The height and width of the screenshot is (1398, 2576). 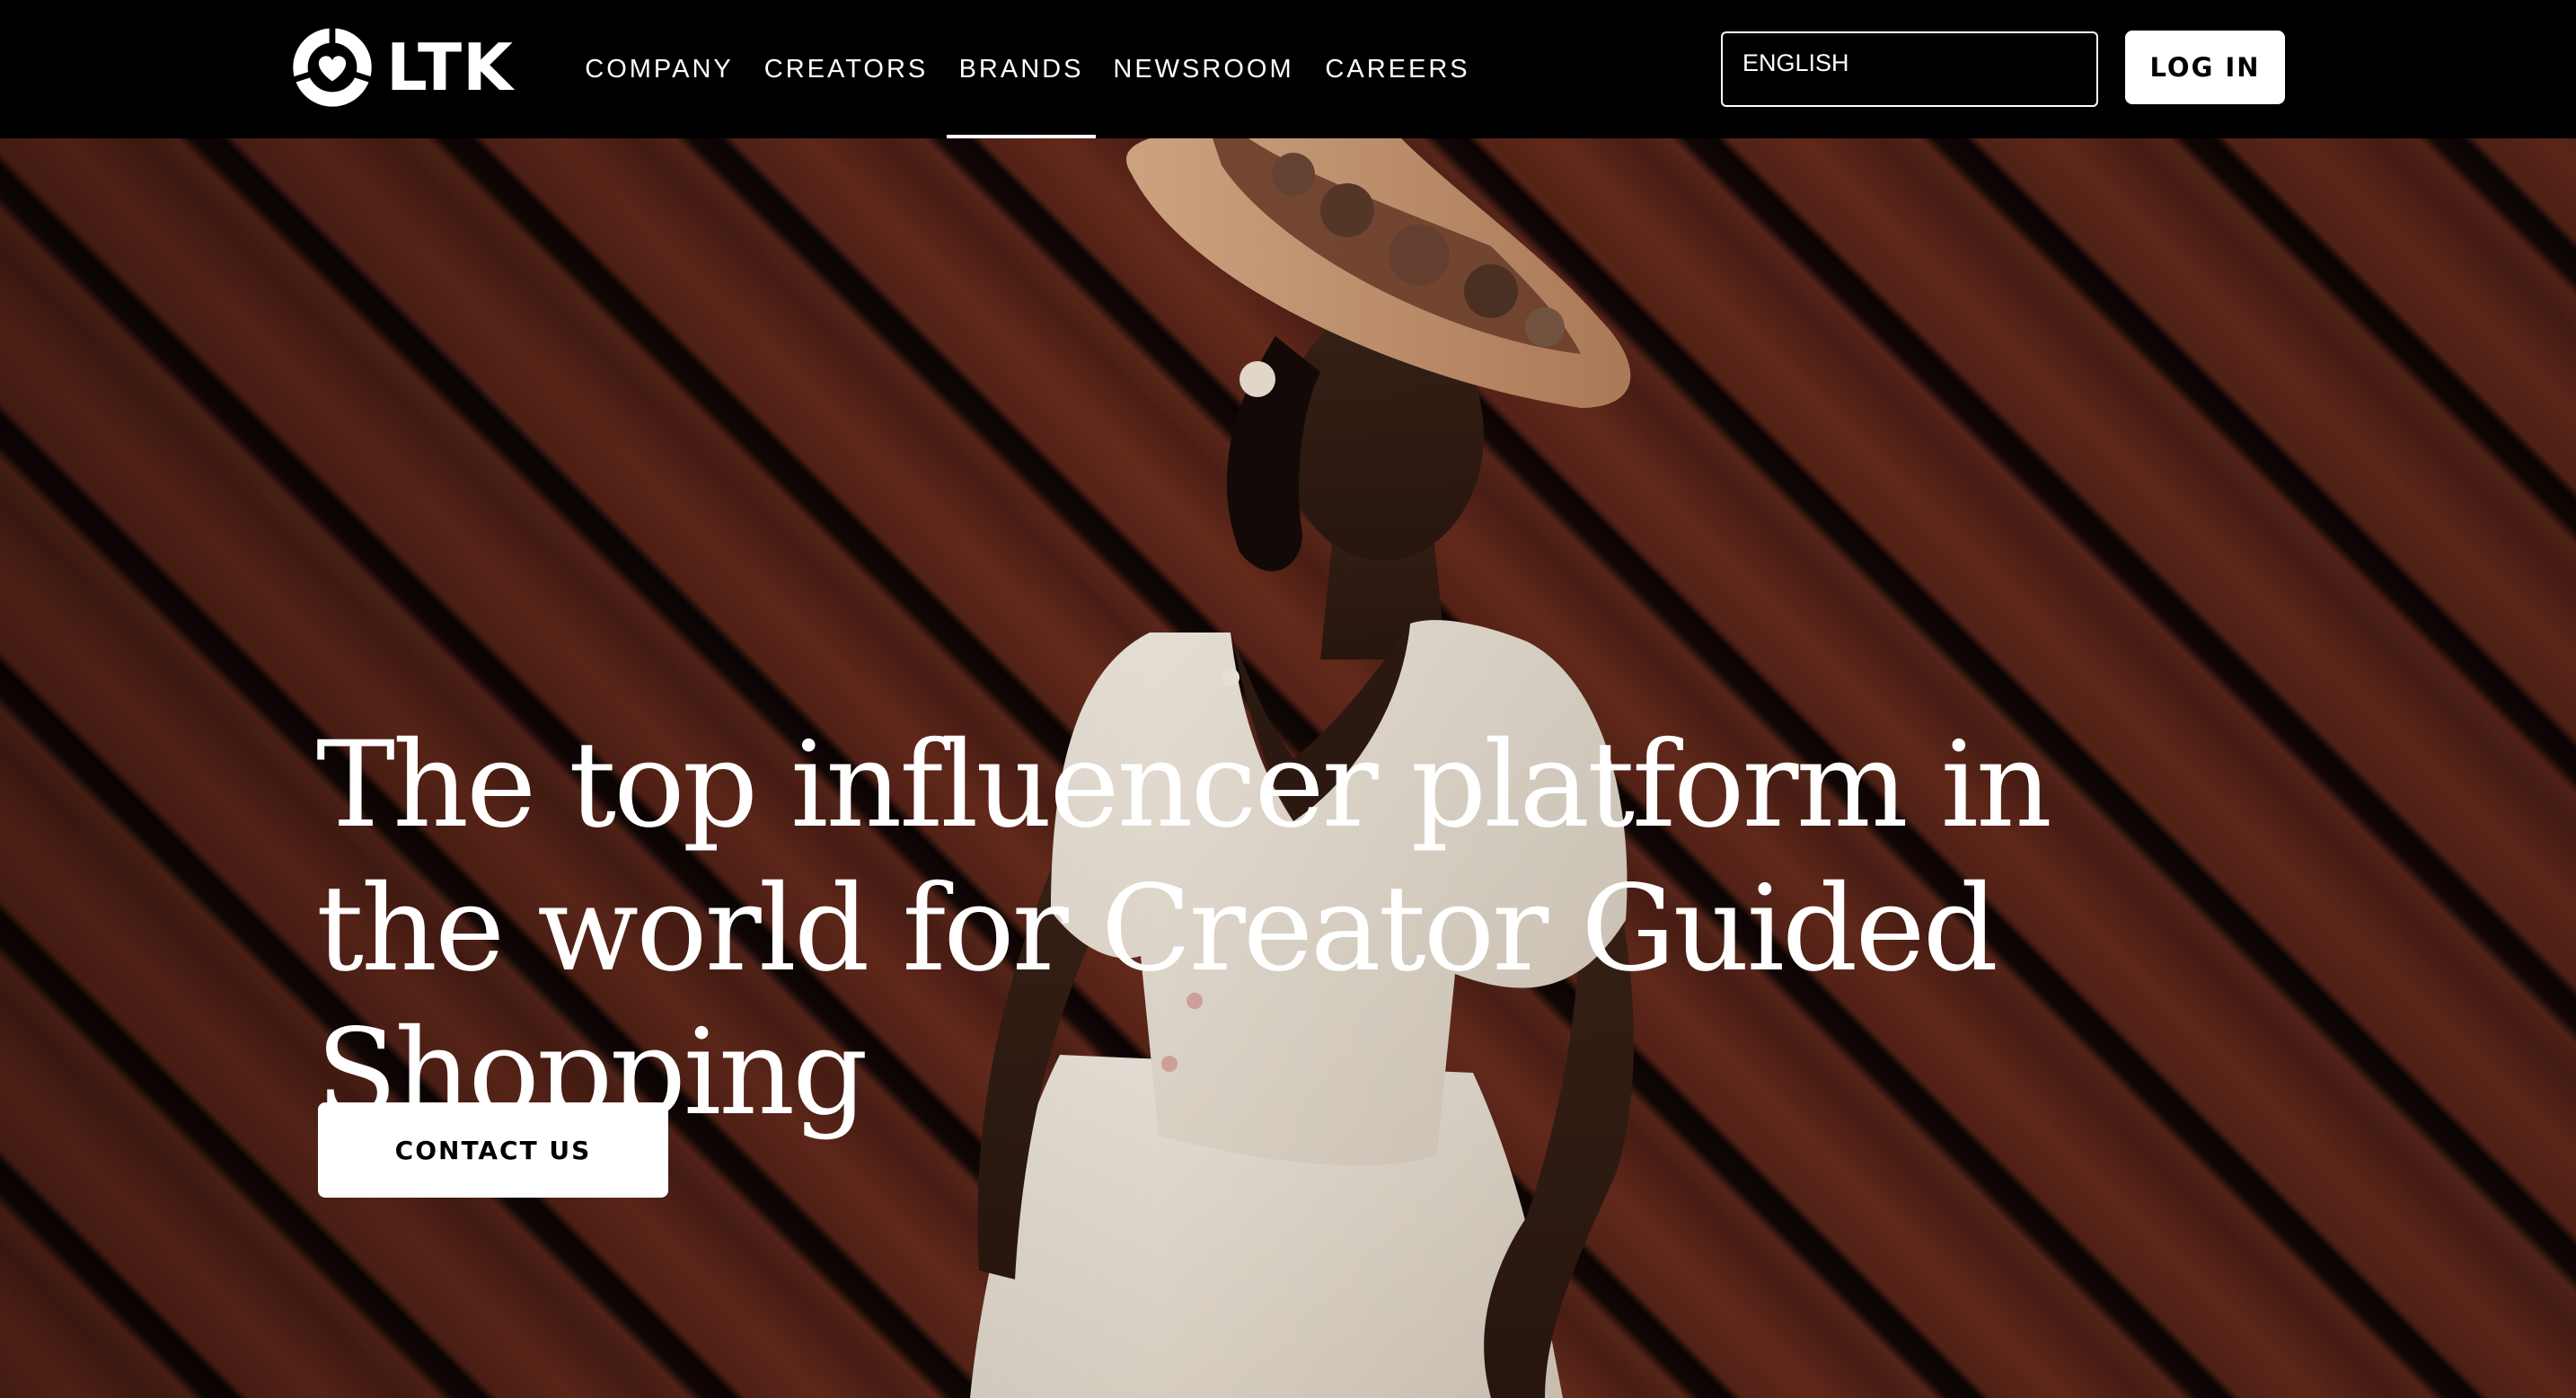 I want to click on nav-item-careers: CAREERS, so click(x=1397, y=69).